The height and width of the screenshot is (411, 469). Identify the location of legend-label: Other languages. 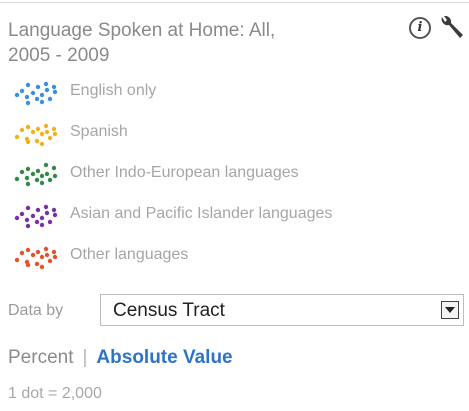
(129, 254).